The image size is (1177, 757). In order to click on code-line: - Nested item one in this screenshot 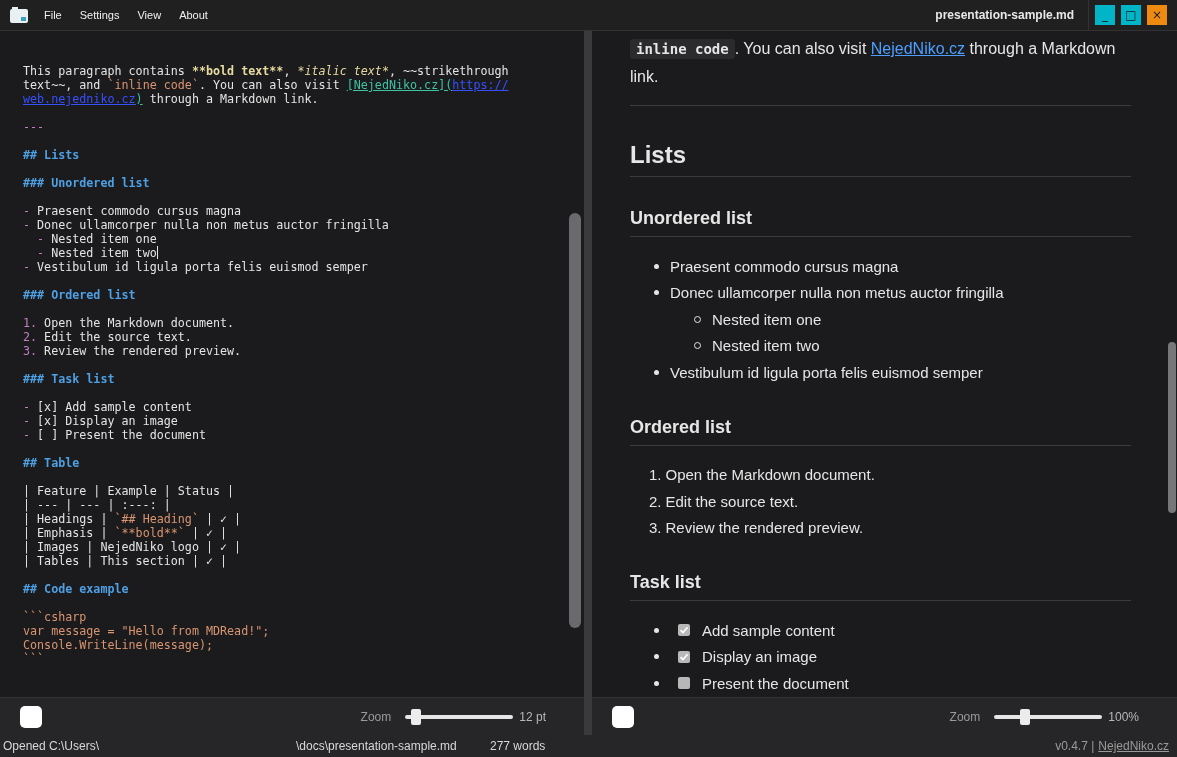, I will do `click(96, 239)`.